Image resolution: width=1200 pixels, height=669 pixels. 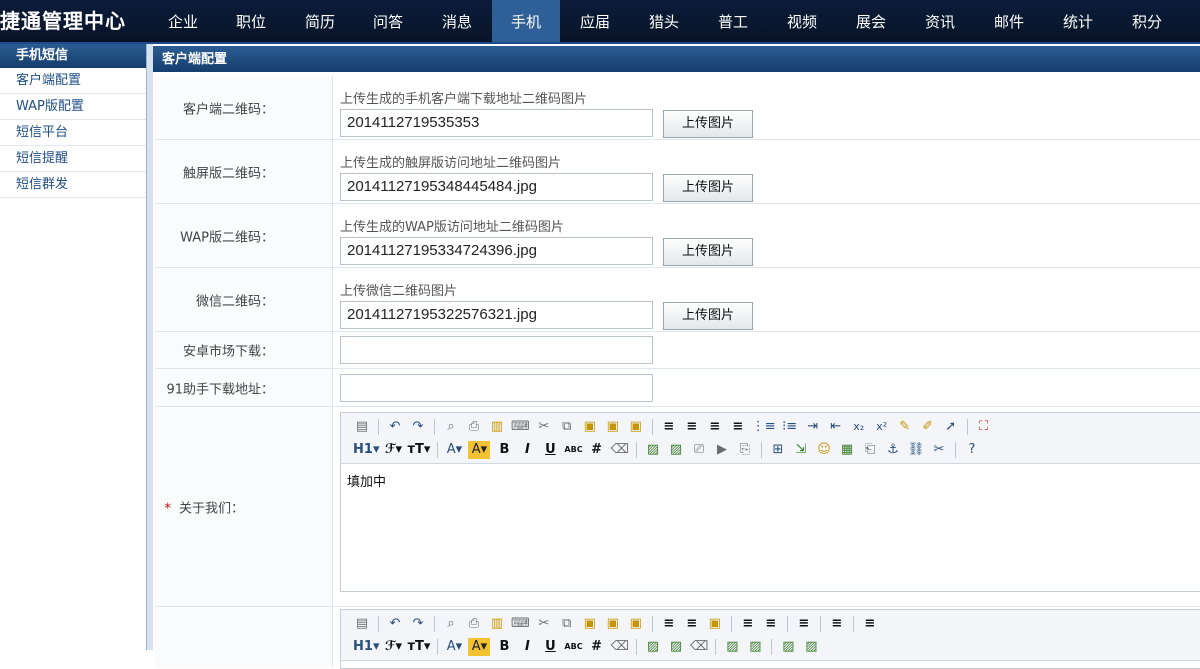 What do you see at coordinates (496, 315) in the screenshot?
I see `wechat-qr-input: 20141127195322576321.jpg` at bounding box center [496, 315].